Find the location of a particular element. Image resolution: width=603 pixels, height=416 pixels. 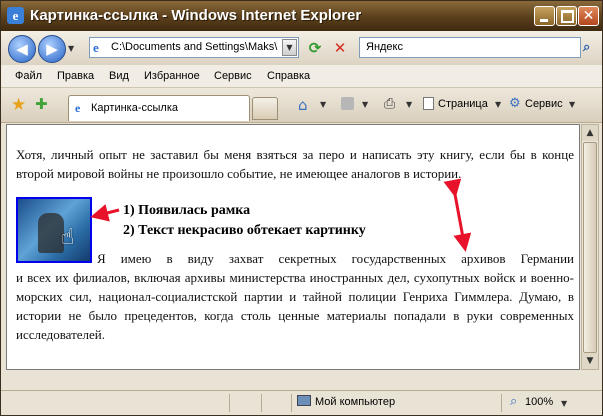

feed-icon is located at coordinates (347, 103).